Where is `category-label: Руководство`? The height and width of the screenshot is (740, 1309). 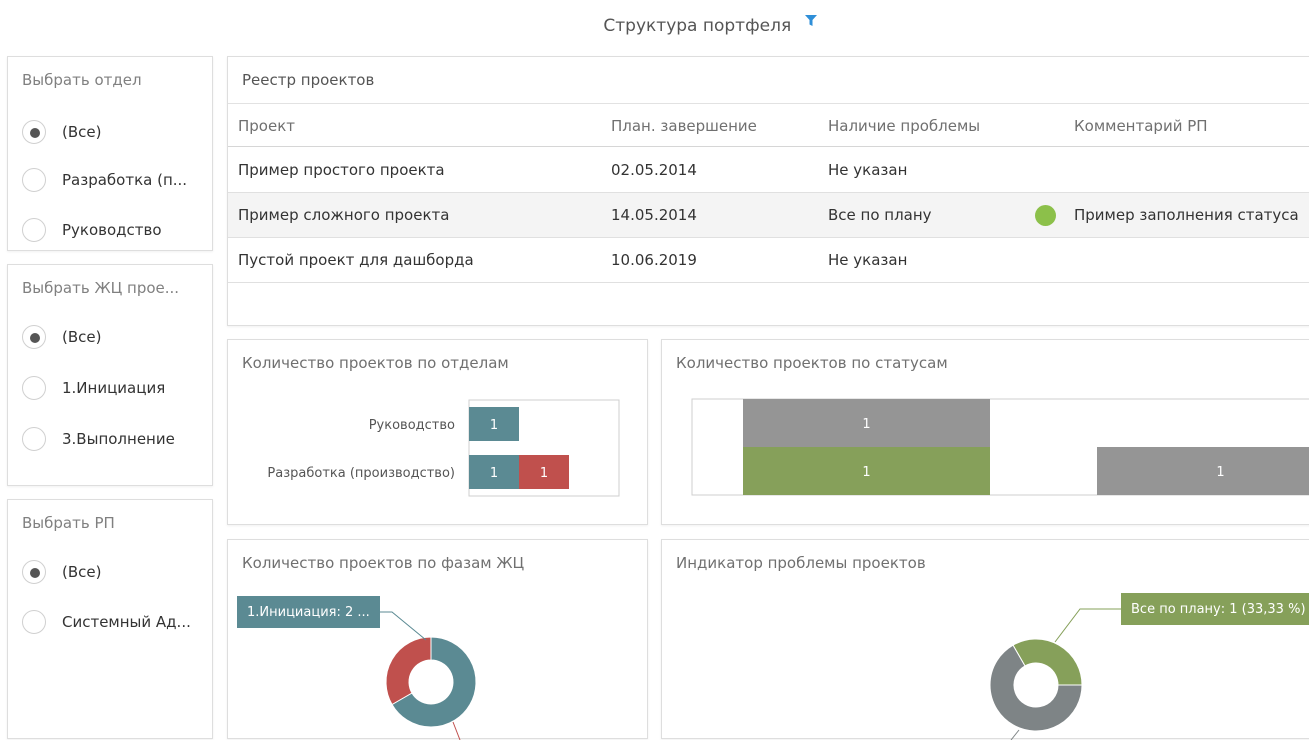
category-label: Руководство is located at coordinates (412, 425).